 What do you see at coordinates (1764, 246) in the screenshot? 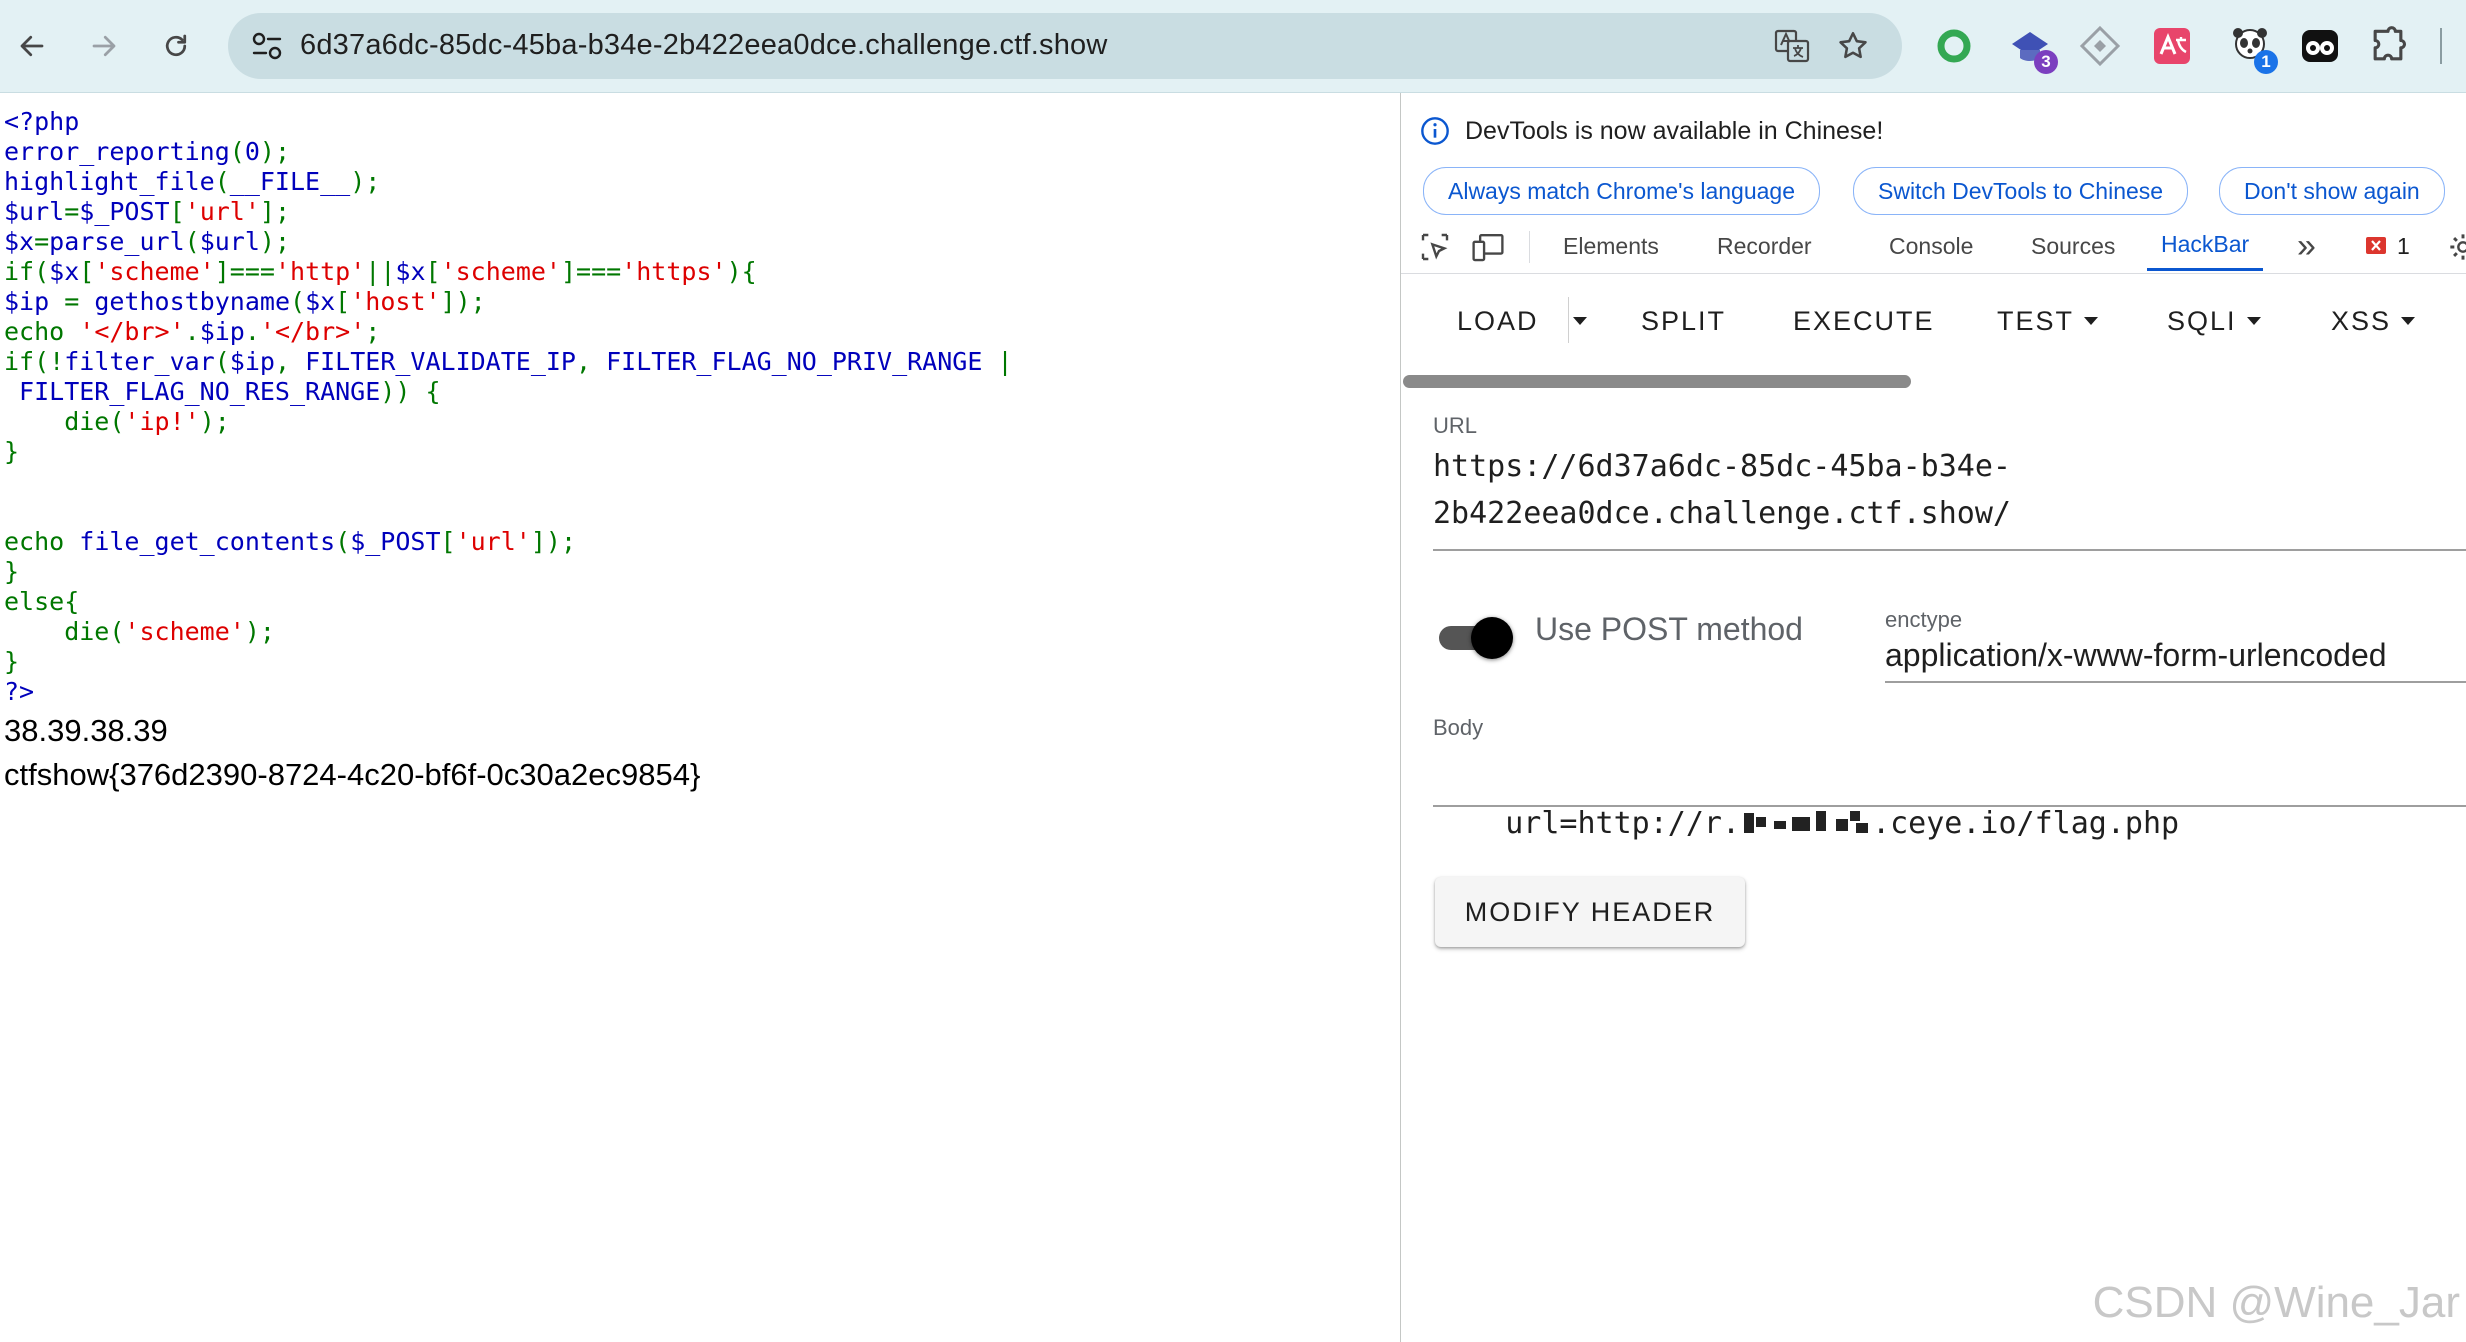
I see `tab-recorder: Recorder` at bounding box center [1764, 246].